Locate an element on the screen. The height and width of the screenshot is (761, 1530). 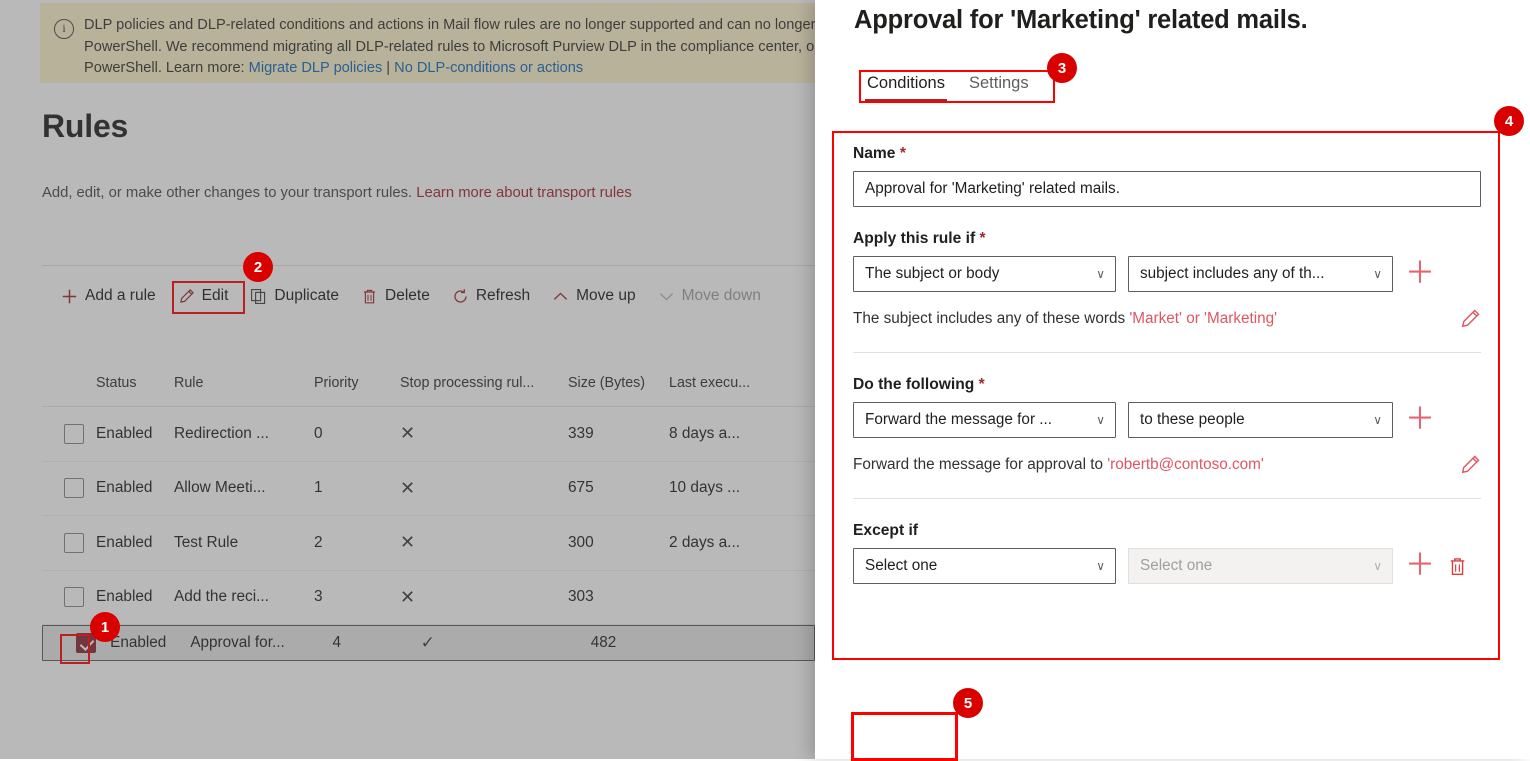
edit-action-pencil-icon is located at coordinates (1470, 465).